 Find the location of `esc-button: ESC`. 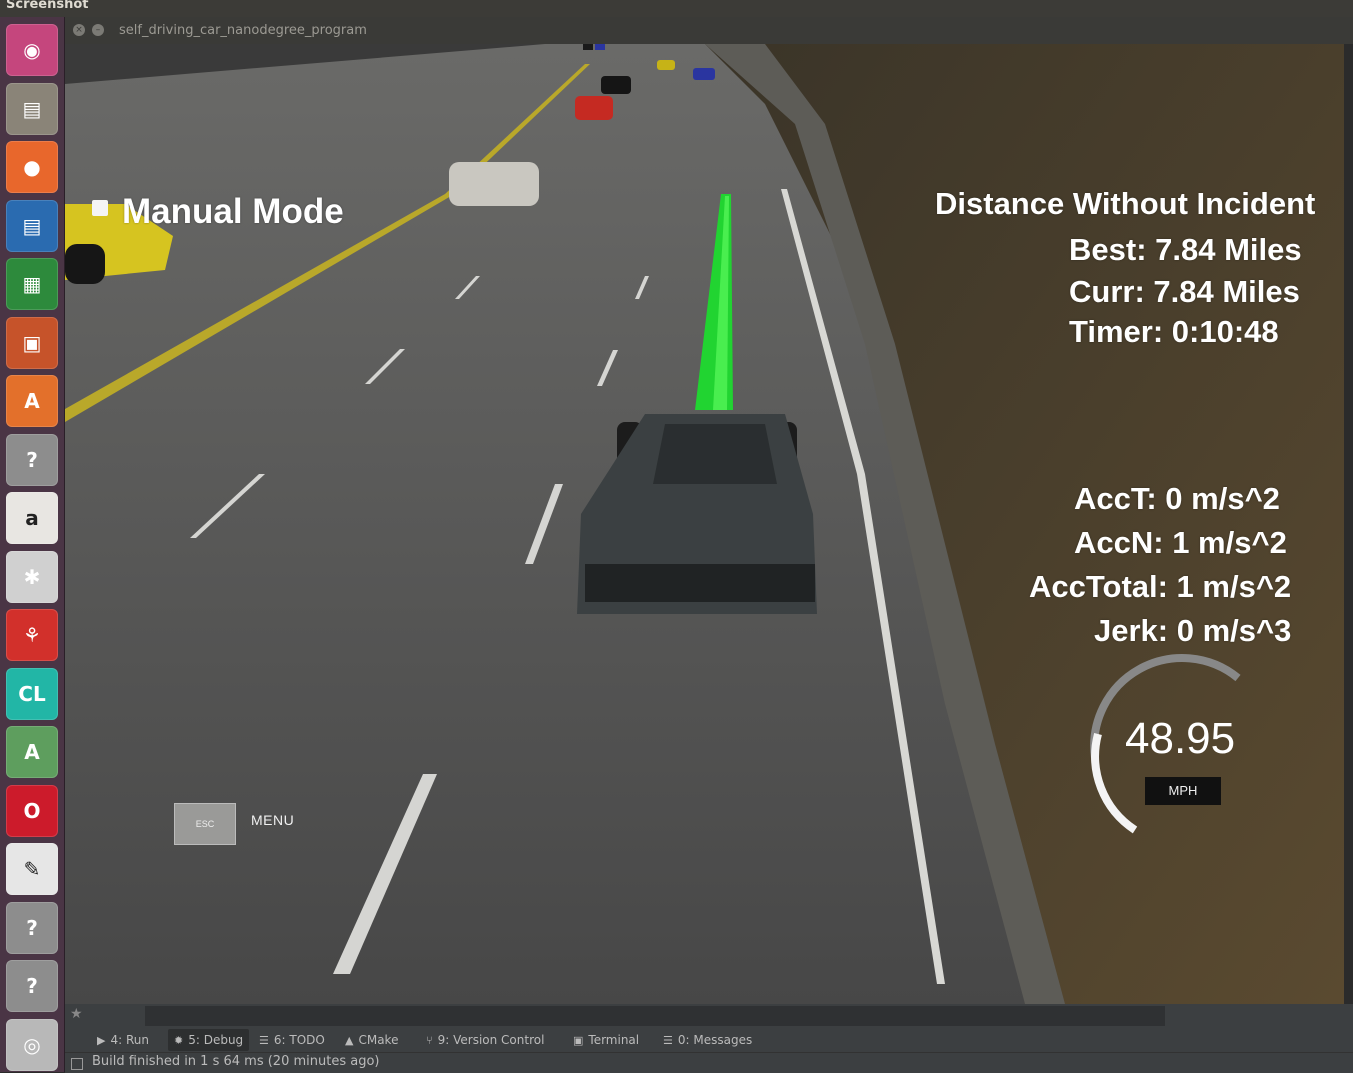

esc-button: ESC is located at coordinates (205, 824).